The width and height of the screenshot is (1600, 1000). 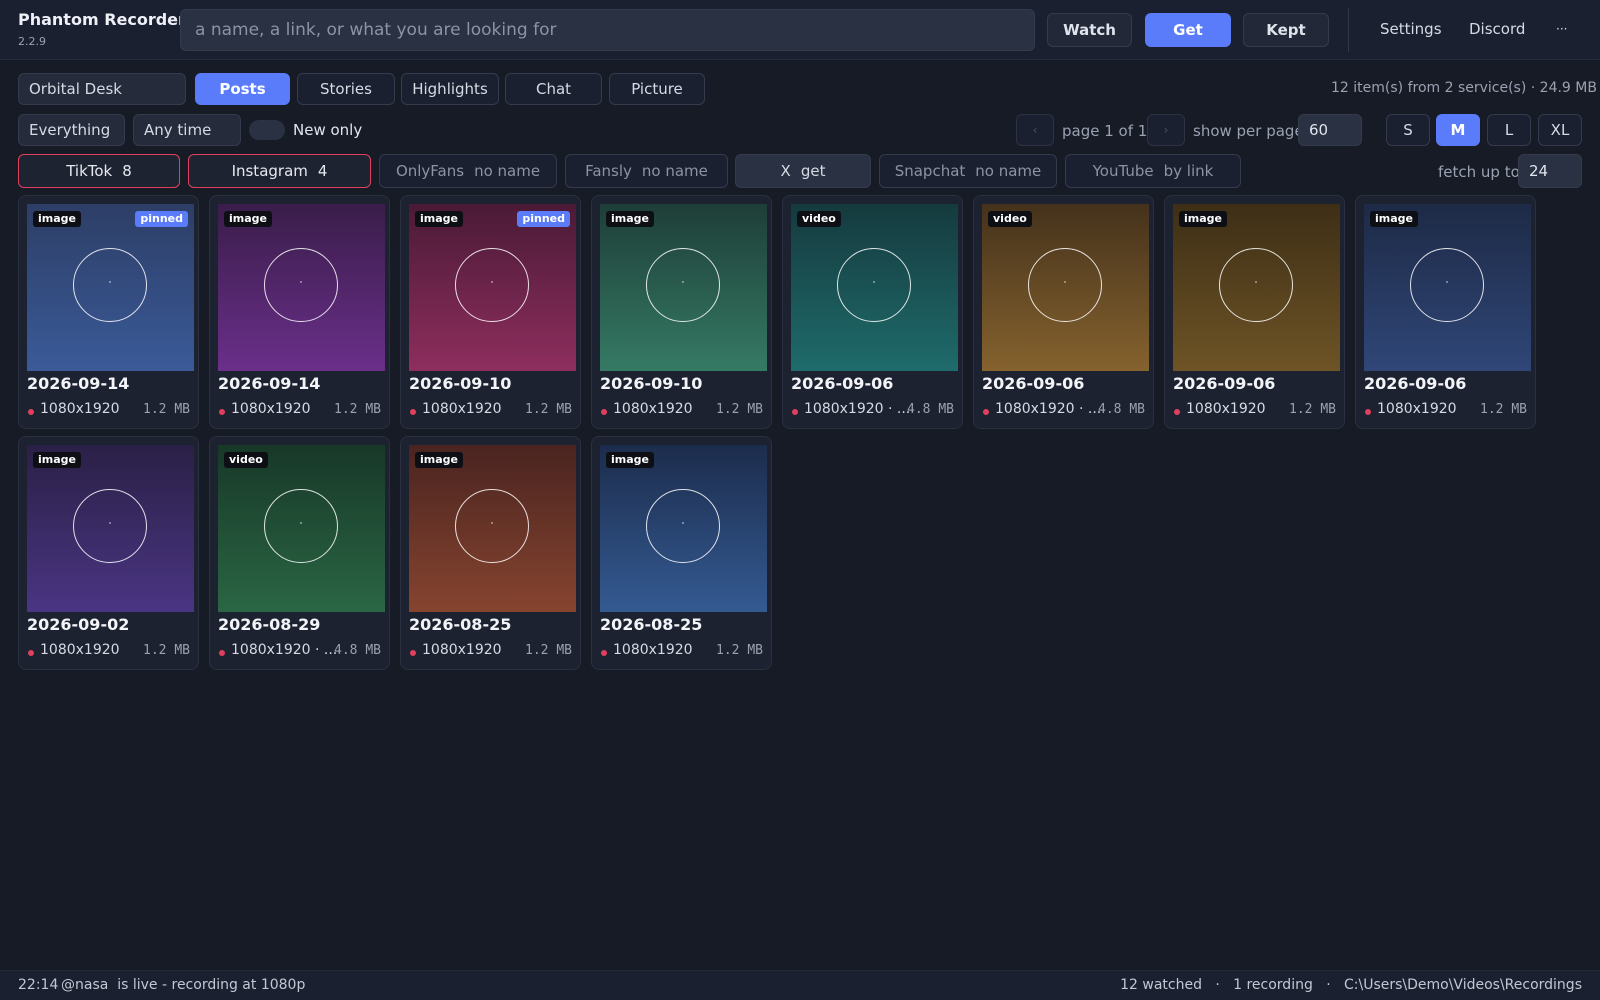 I want to click on app-title: Phantom Recorder, so click(x=102, y=19).